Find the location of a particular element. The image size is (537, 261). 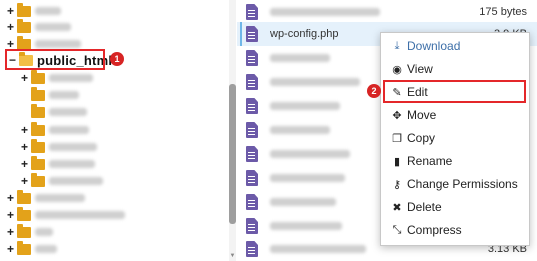

menu-item-copy: ❐ Copy is located at coordinates (455, 138).